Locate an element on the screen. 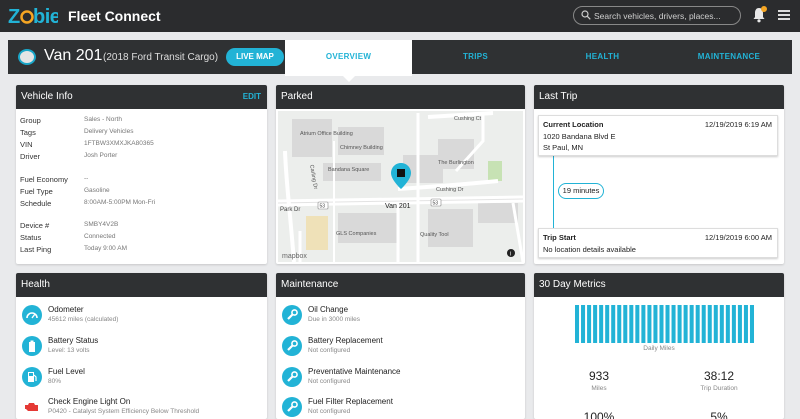 The image size is (800, 419). last-trip-title: Last Trip is located at coordinates (558, 96).